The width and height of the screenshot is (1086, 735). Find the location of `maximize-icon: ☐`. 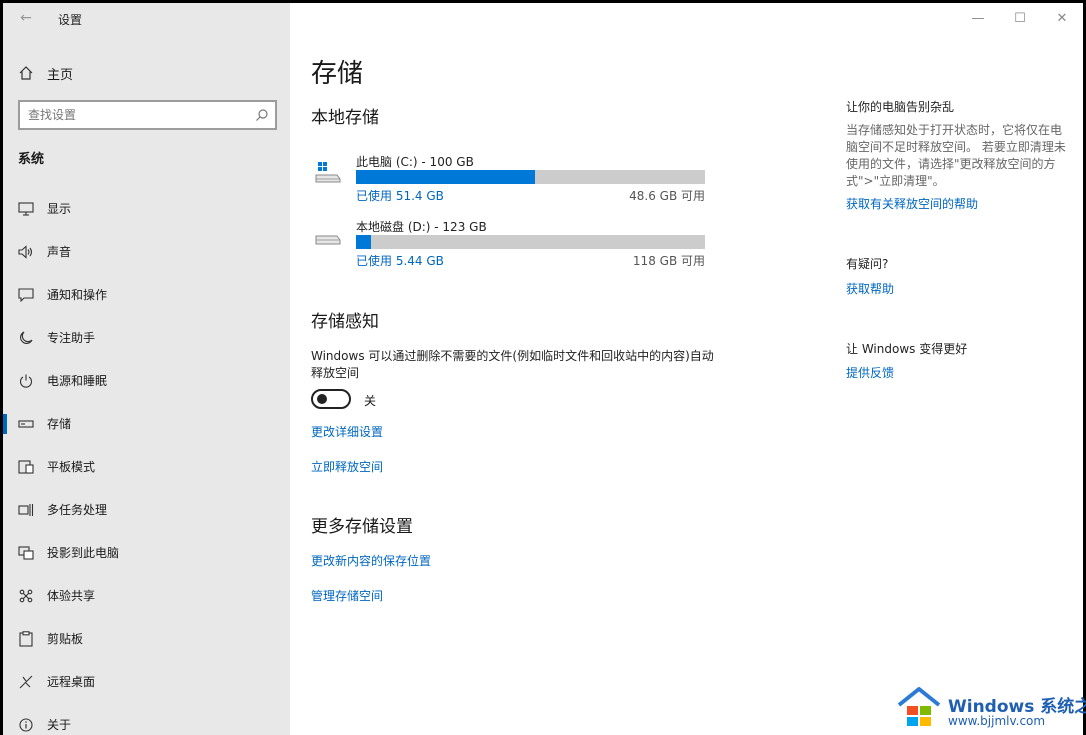

maximize-icon: ☐ is located at coordinates (1020, 18).